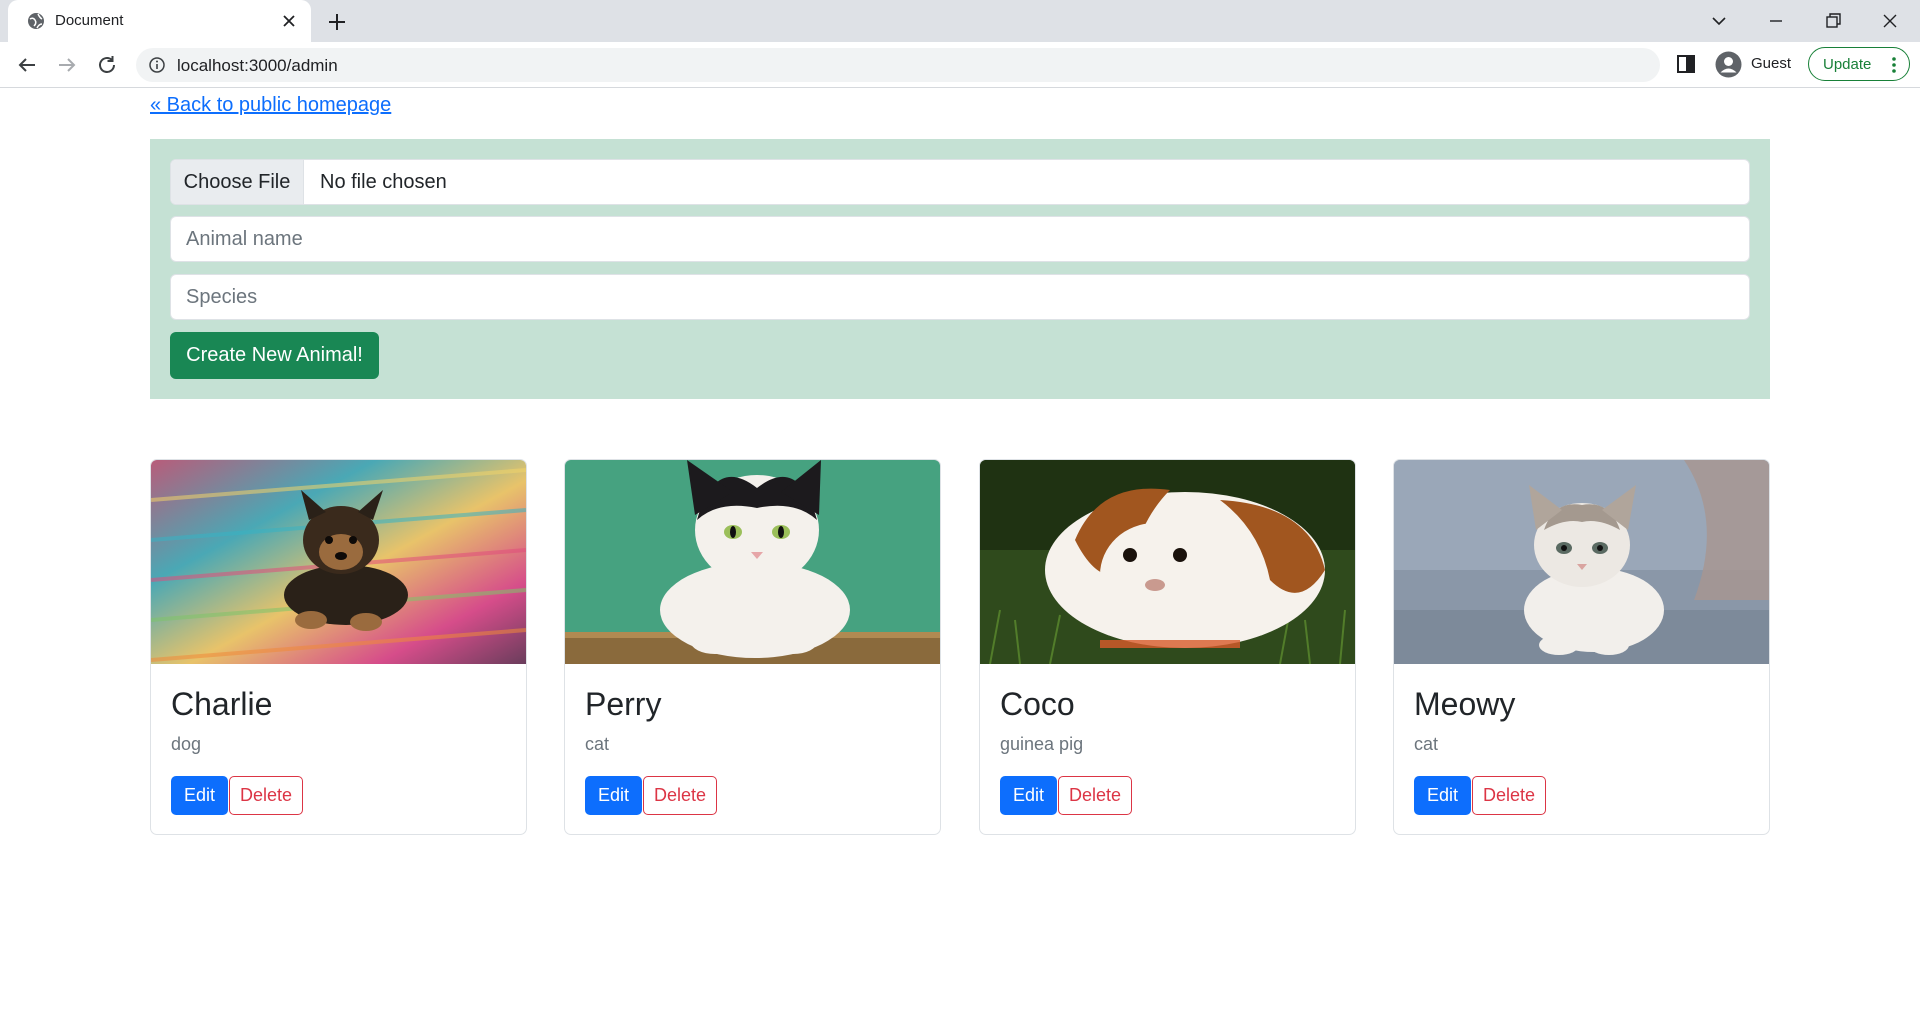 This screenshot has height=1016, width=1920. What do you see at coordinates (67, 65) in the screenshot?
I see `forward-arrow-icon` at bounding box center [67, 65].